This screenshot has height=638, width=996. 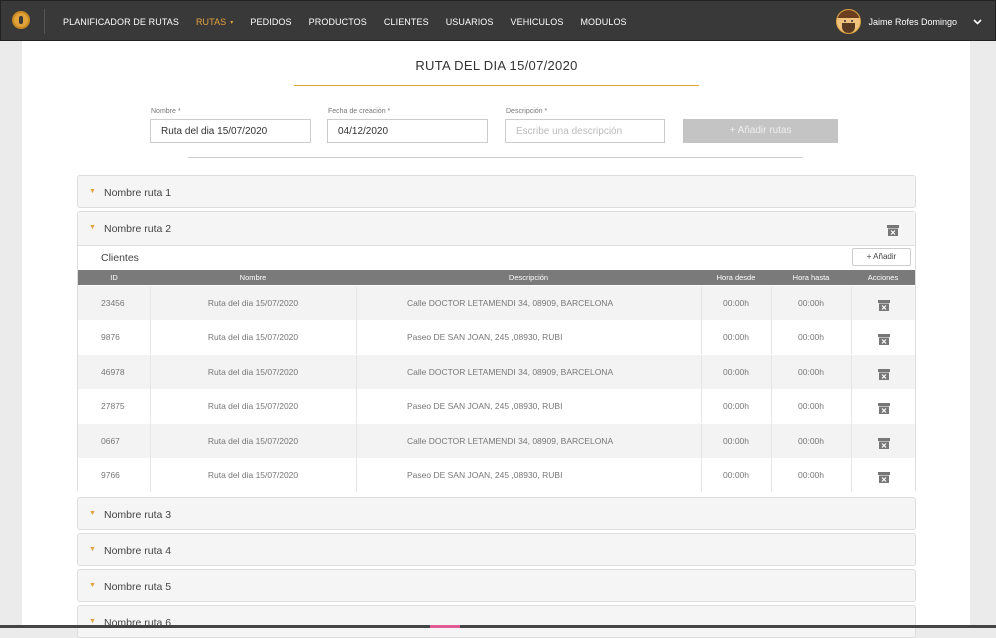 What do you see at coordinates (110, 440) in the screenshot?
I see `cell-id: 0667` at bounding box center [110, 440].